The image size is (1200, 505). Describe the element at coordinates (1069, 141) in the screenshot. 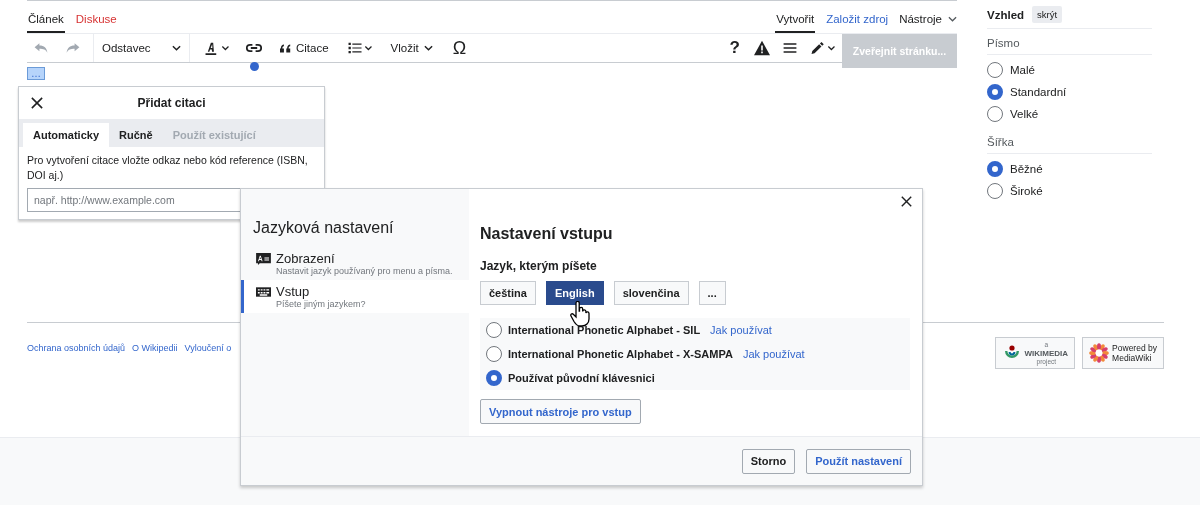

I see `group-label: Šířka` at that location.